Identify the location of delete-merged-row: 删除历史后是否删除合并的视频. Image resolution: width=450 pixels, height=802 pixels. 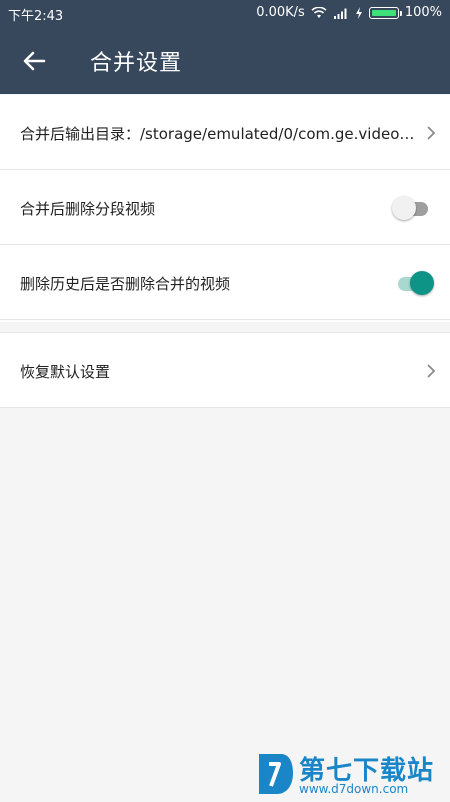
(225, 282).